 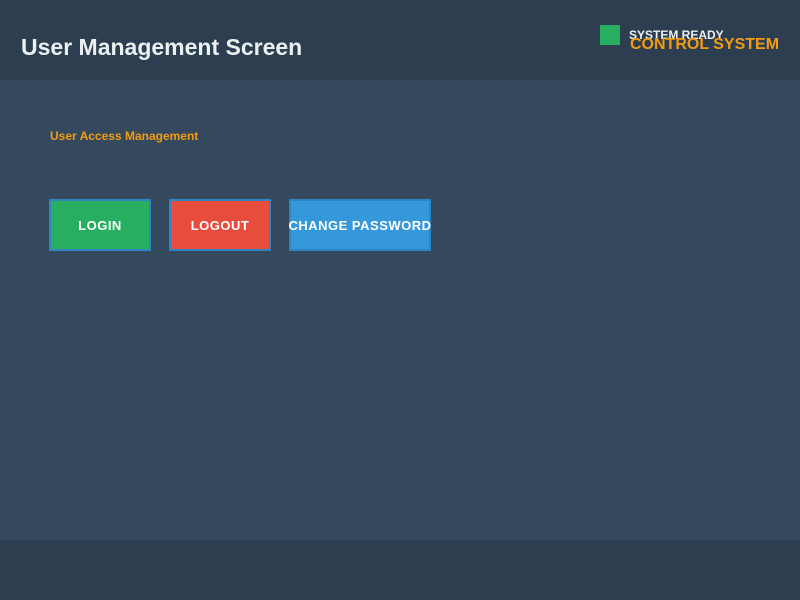 I want to click on login-button: LOGIN, so click(x=100, y=225).